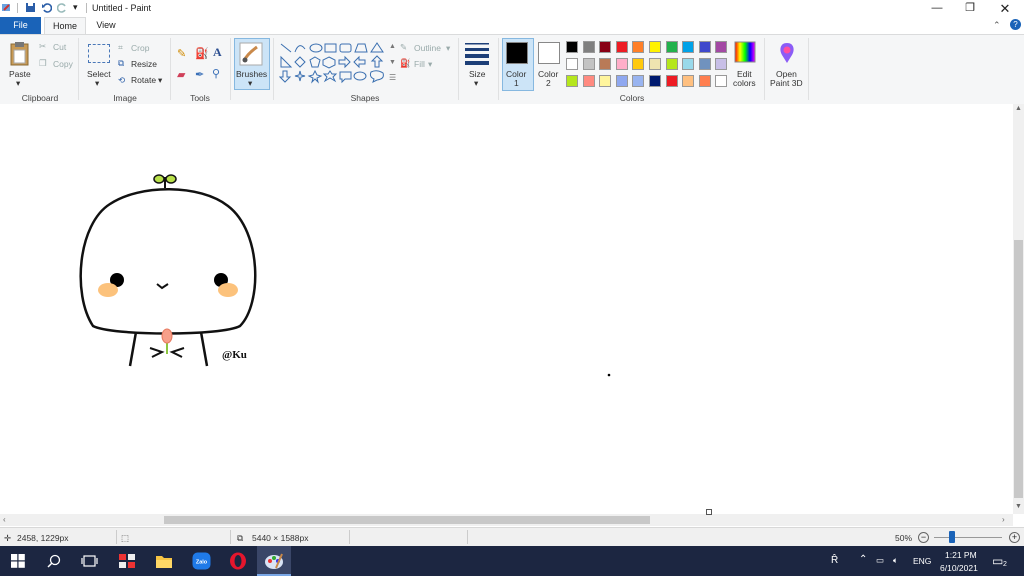 This screenshot has height=576, width=1024. I want to click on rotate-button: Rotate, so click(143, 80).